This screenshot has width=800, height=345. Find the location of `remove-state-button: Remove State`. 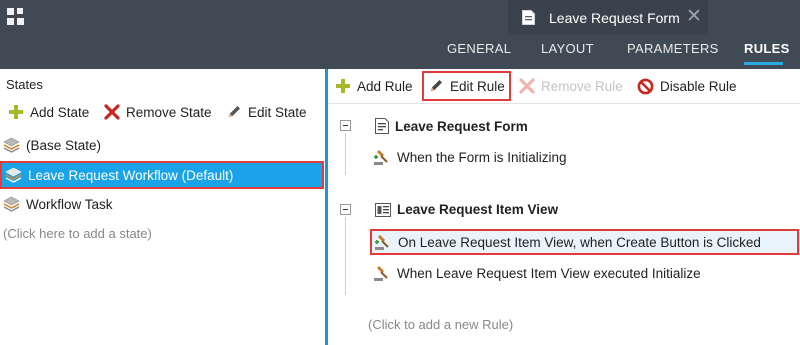

remove-state-button: Remove State is located at coordinates (158, 112).